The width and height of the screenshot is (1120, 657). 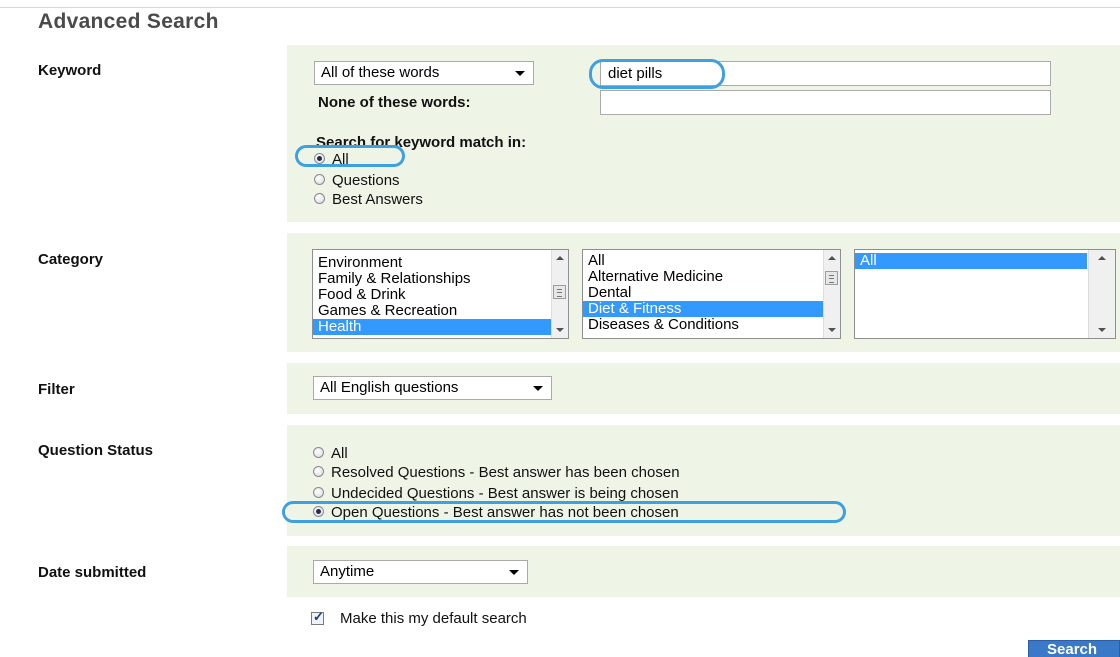 What do you see at coordinates (825, 102) in the screenshot?
I see `none-words-input` at bounding box center [825, 102].